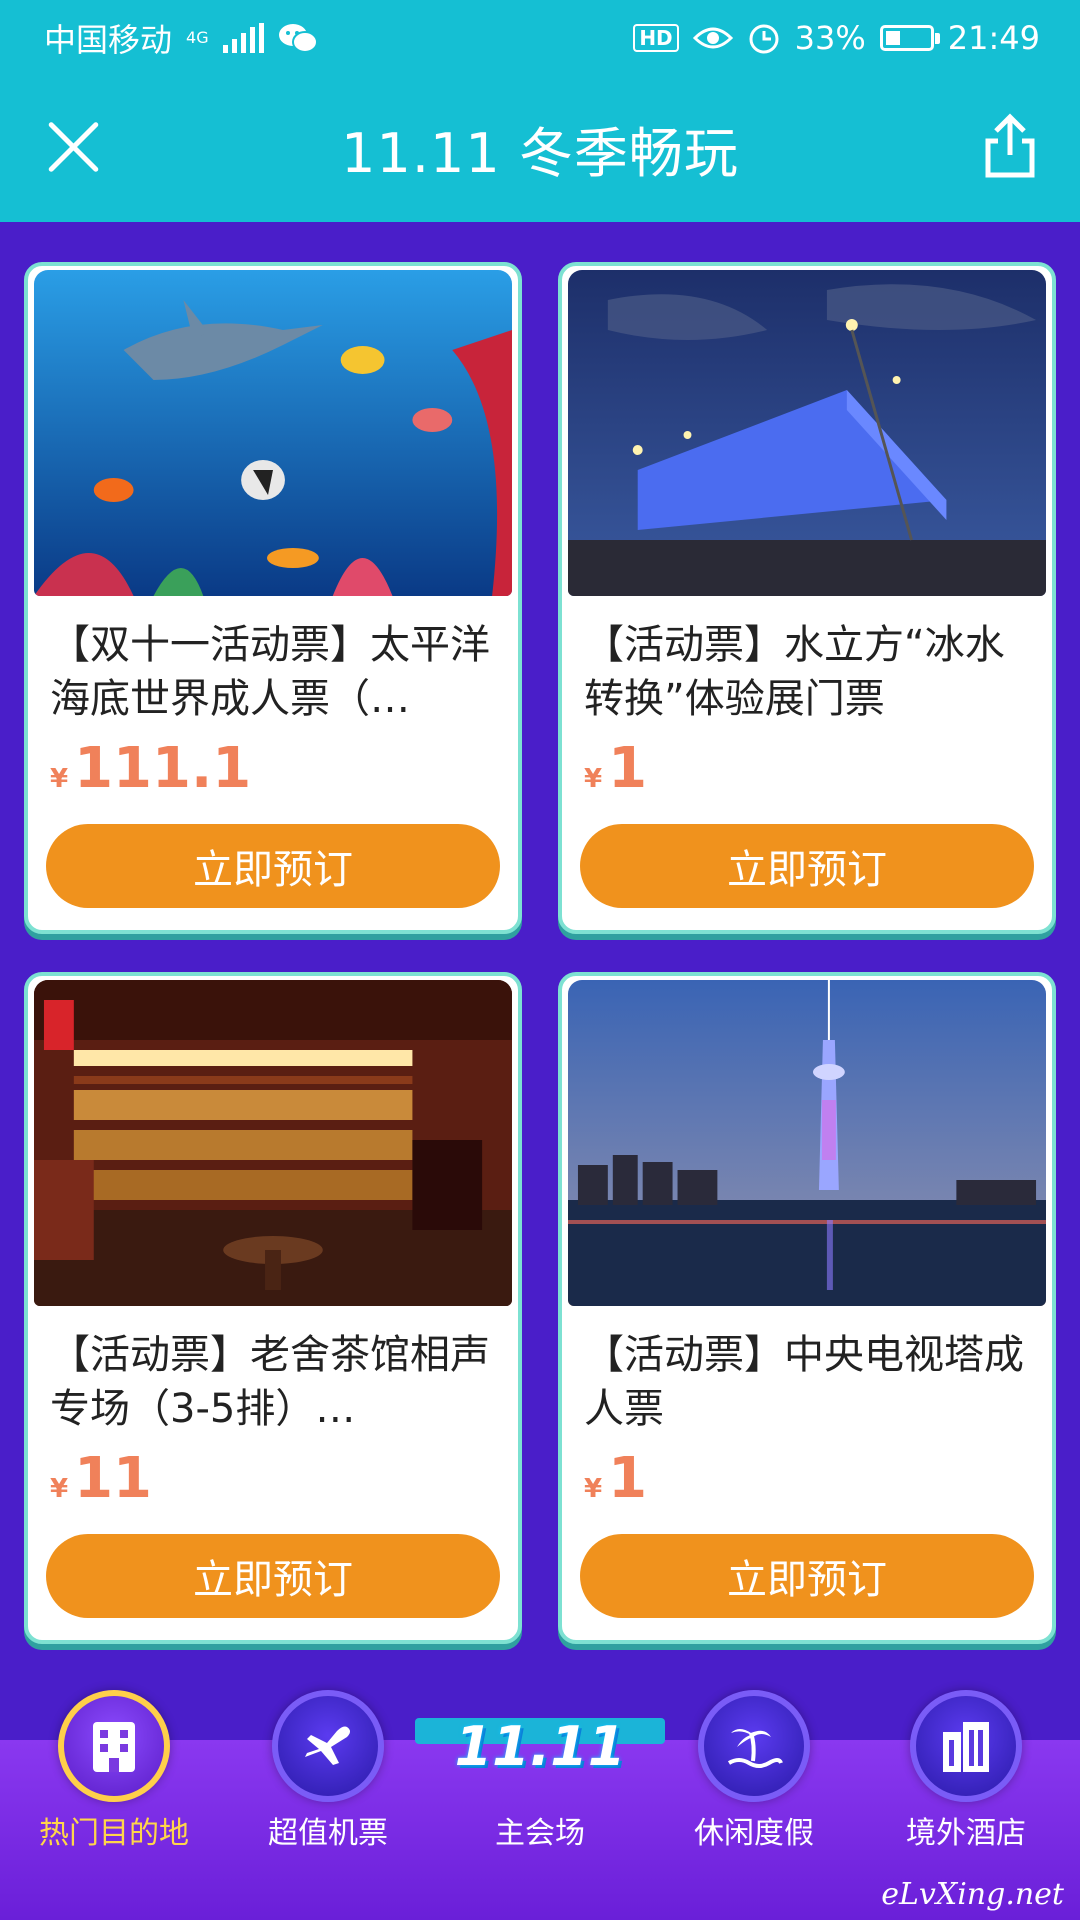 This screenshot has height=1920, width=1080. I want to click on 1111-logo: 11.11, so click(540, 1746).